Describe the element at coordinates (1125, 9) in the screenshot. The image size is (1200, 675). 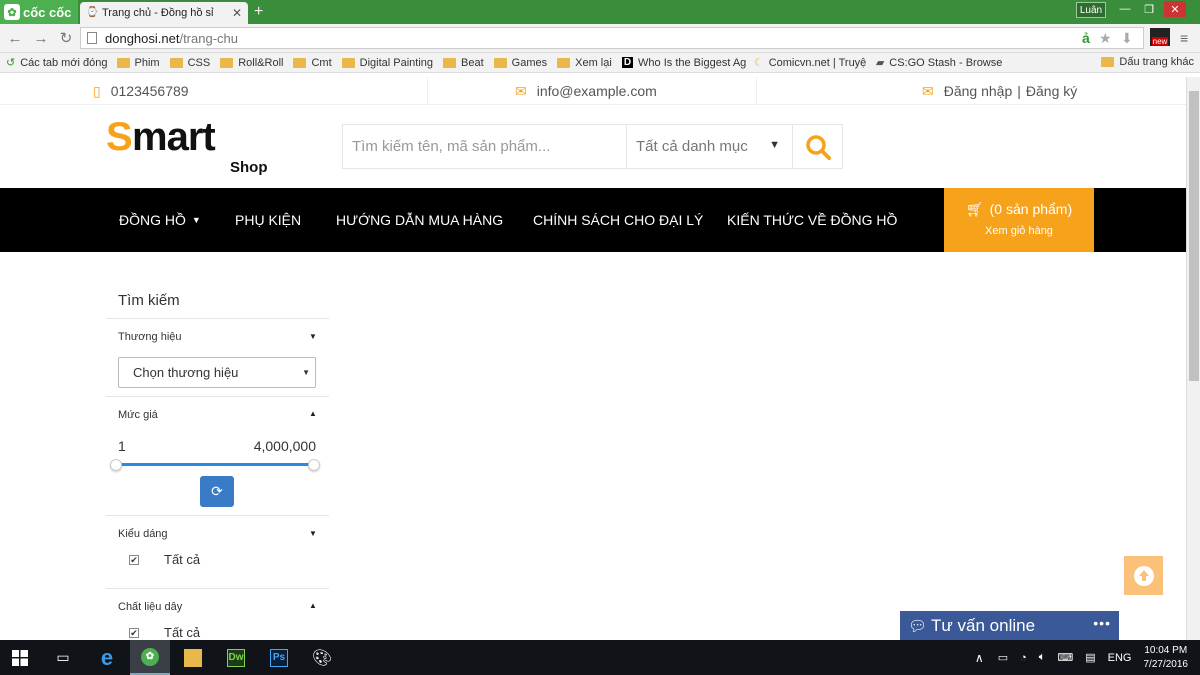
I see `minimize-icon: —` at that location.